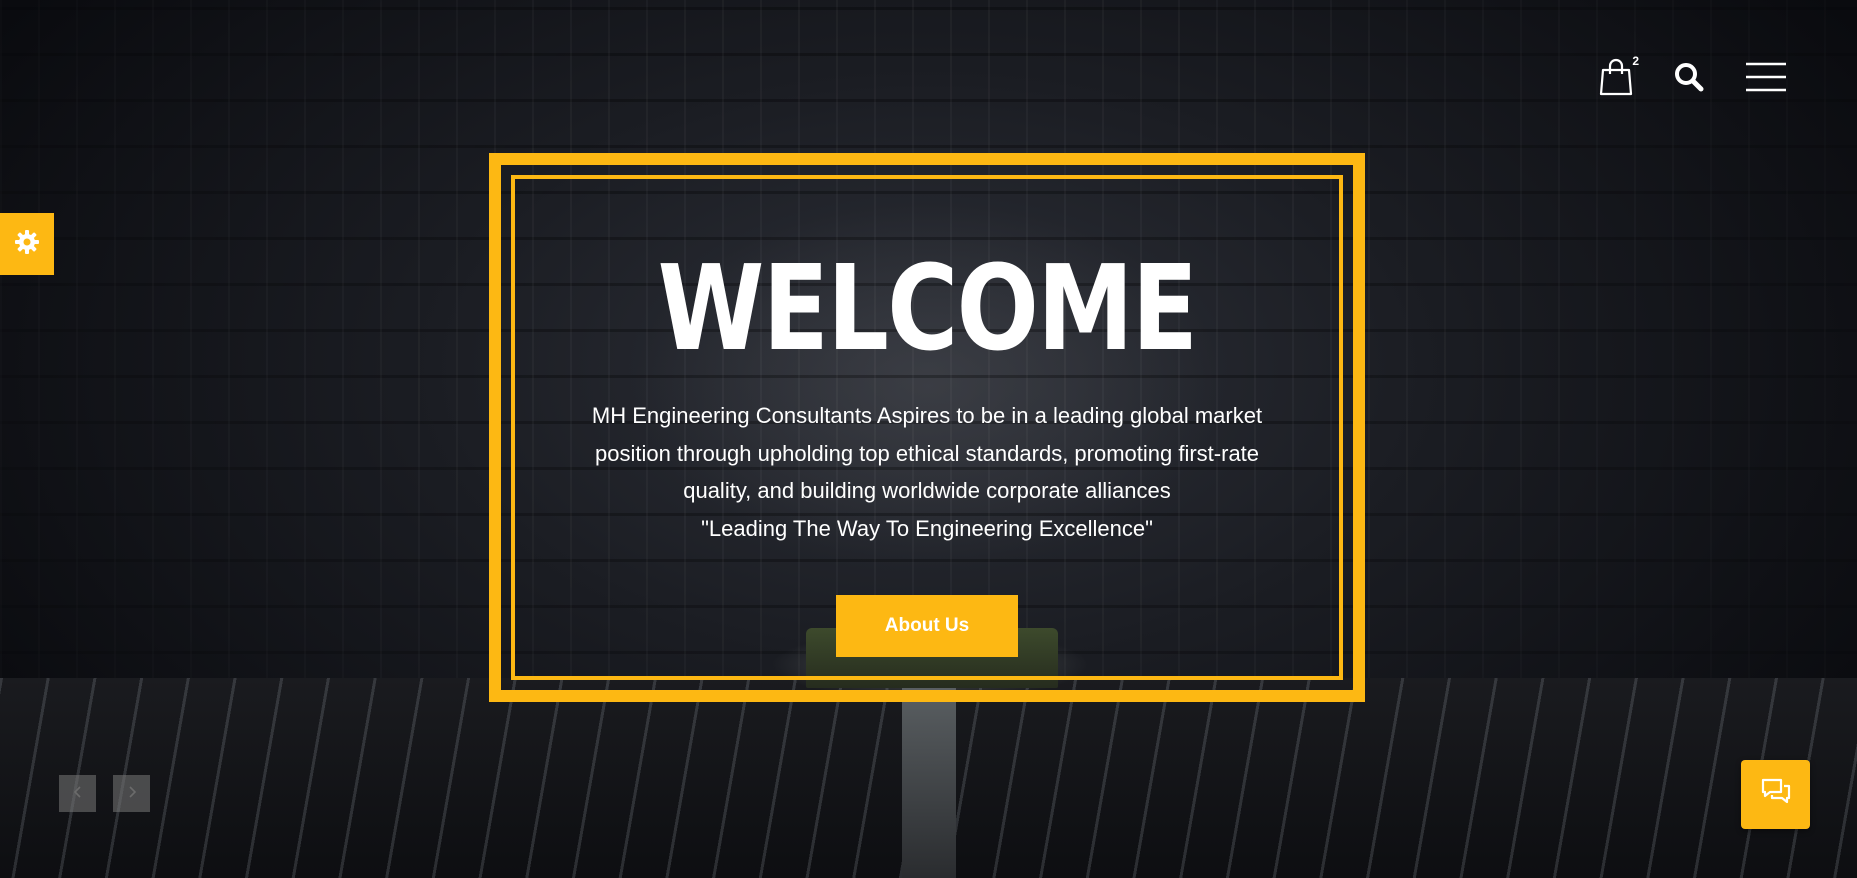 Image resolution: width=1857 pixels, height=878 pixels. Describe the element at coordinates (1616, 79) in the screenshot. I see `shopping-bag-icon` at that location.